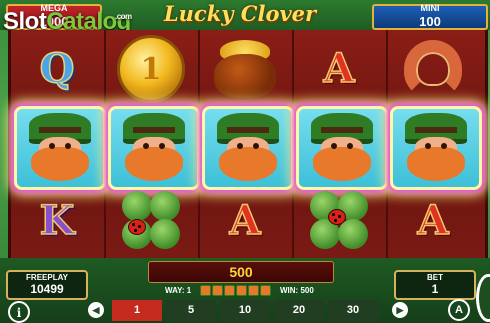  Describe the element at coordinates (96, 310) in the screenshot. I see `bet-decrease-button: ◀` at that location.